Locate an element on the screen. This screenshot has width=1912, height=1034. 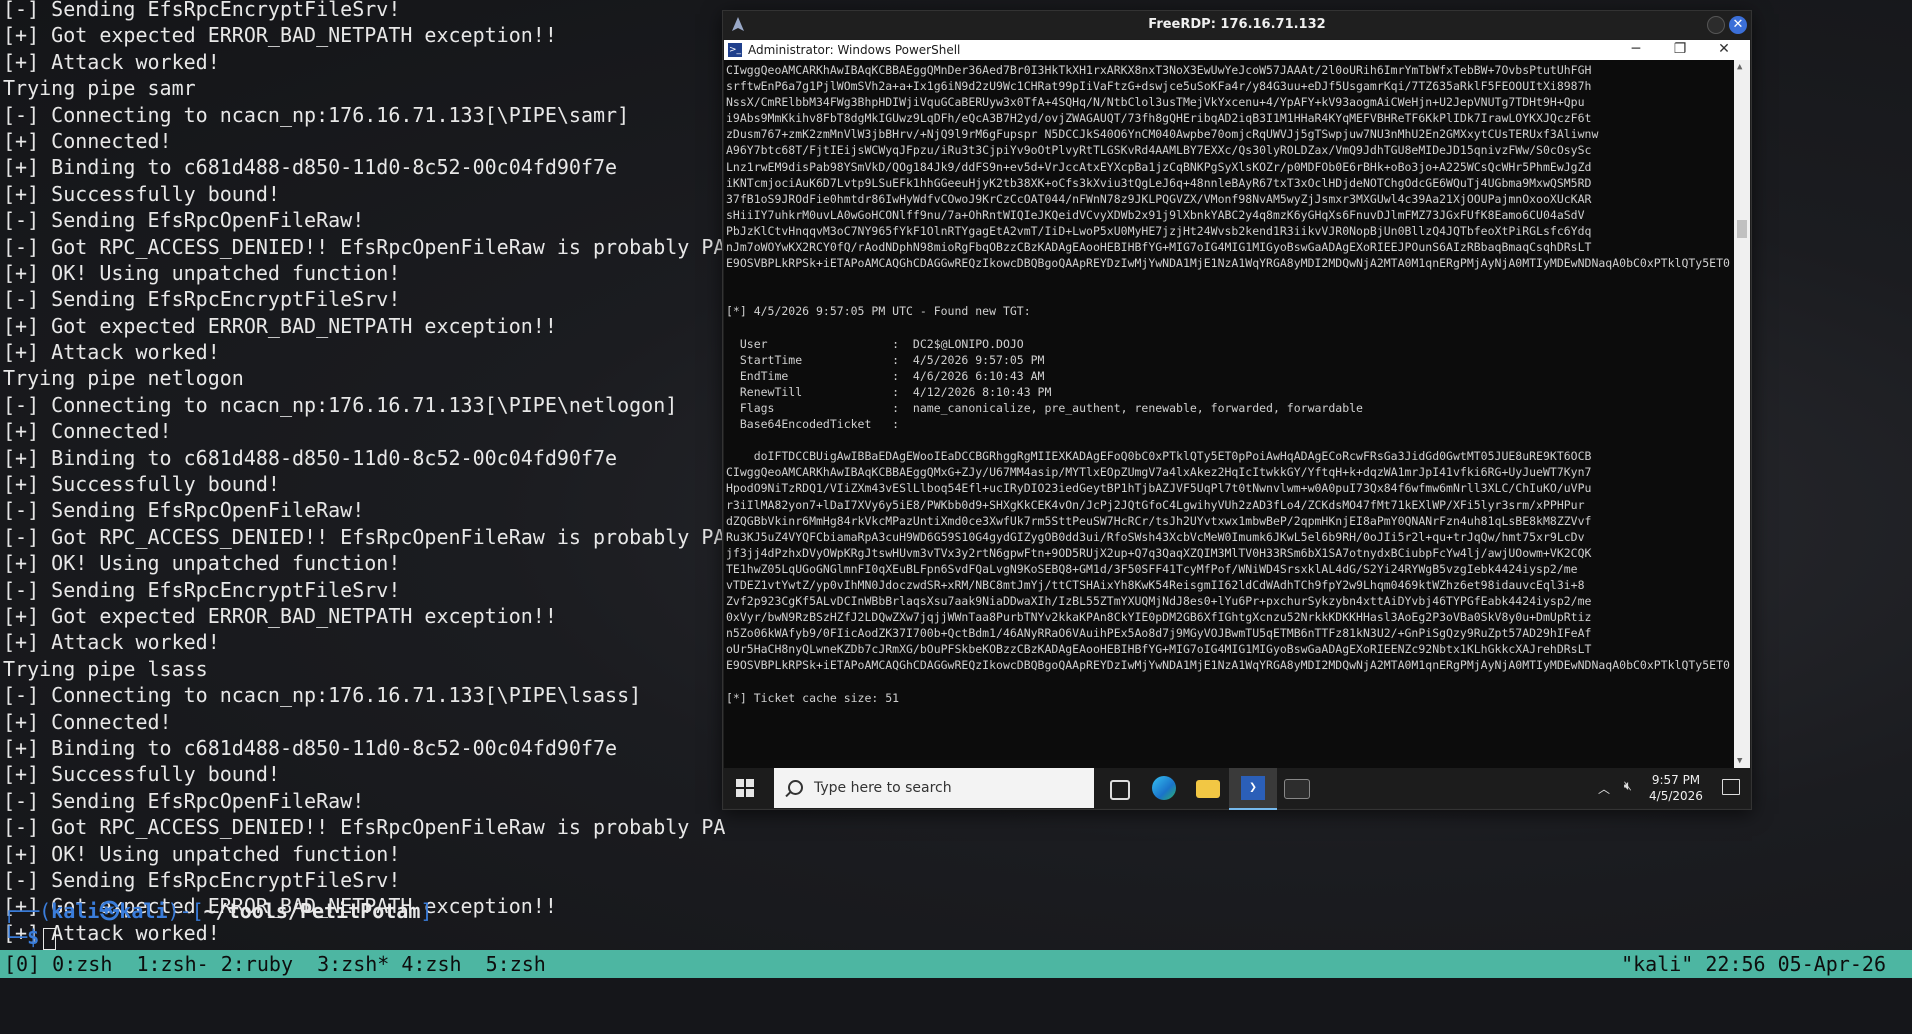
terminal-line: Trying pipe samr is located at coordinates (99, 88).